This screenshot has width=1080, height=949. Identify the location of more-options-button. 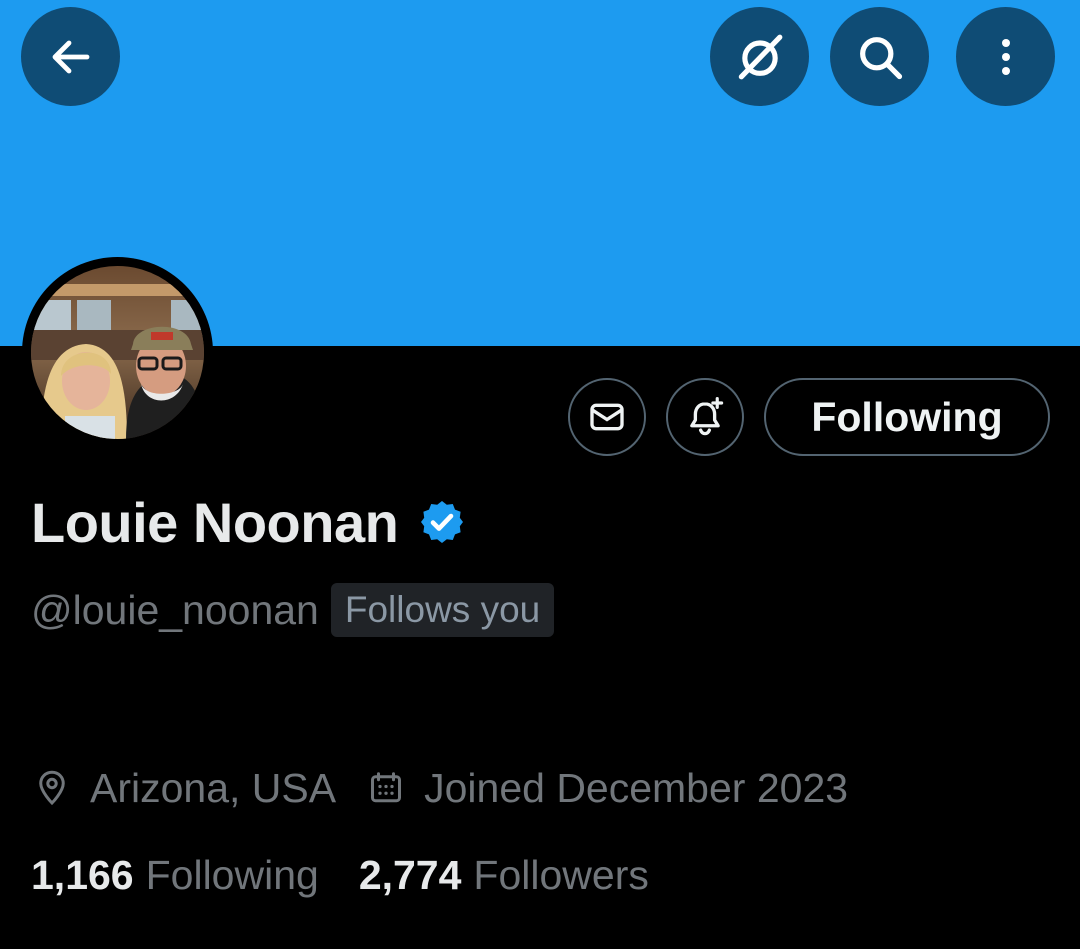
(1005, 56).